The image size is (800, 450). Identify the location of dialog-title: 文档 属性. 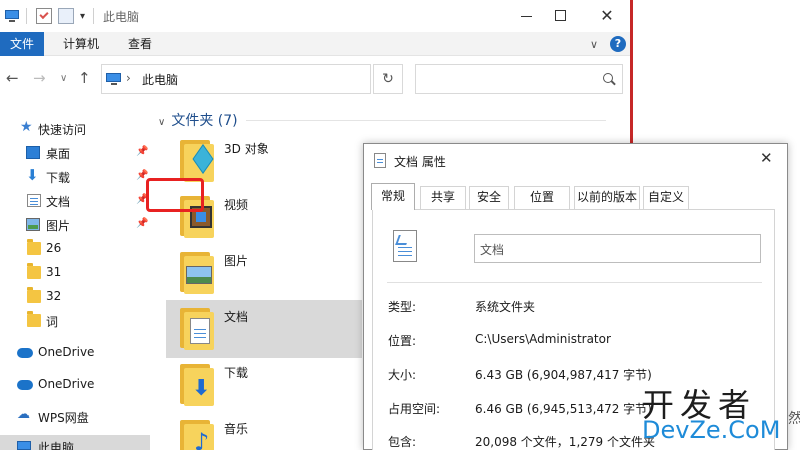
(420, 162).